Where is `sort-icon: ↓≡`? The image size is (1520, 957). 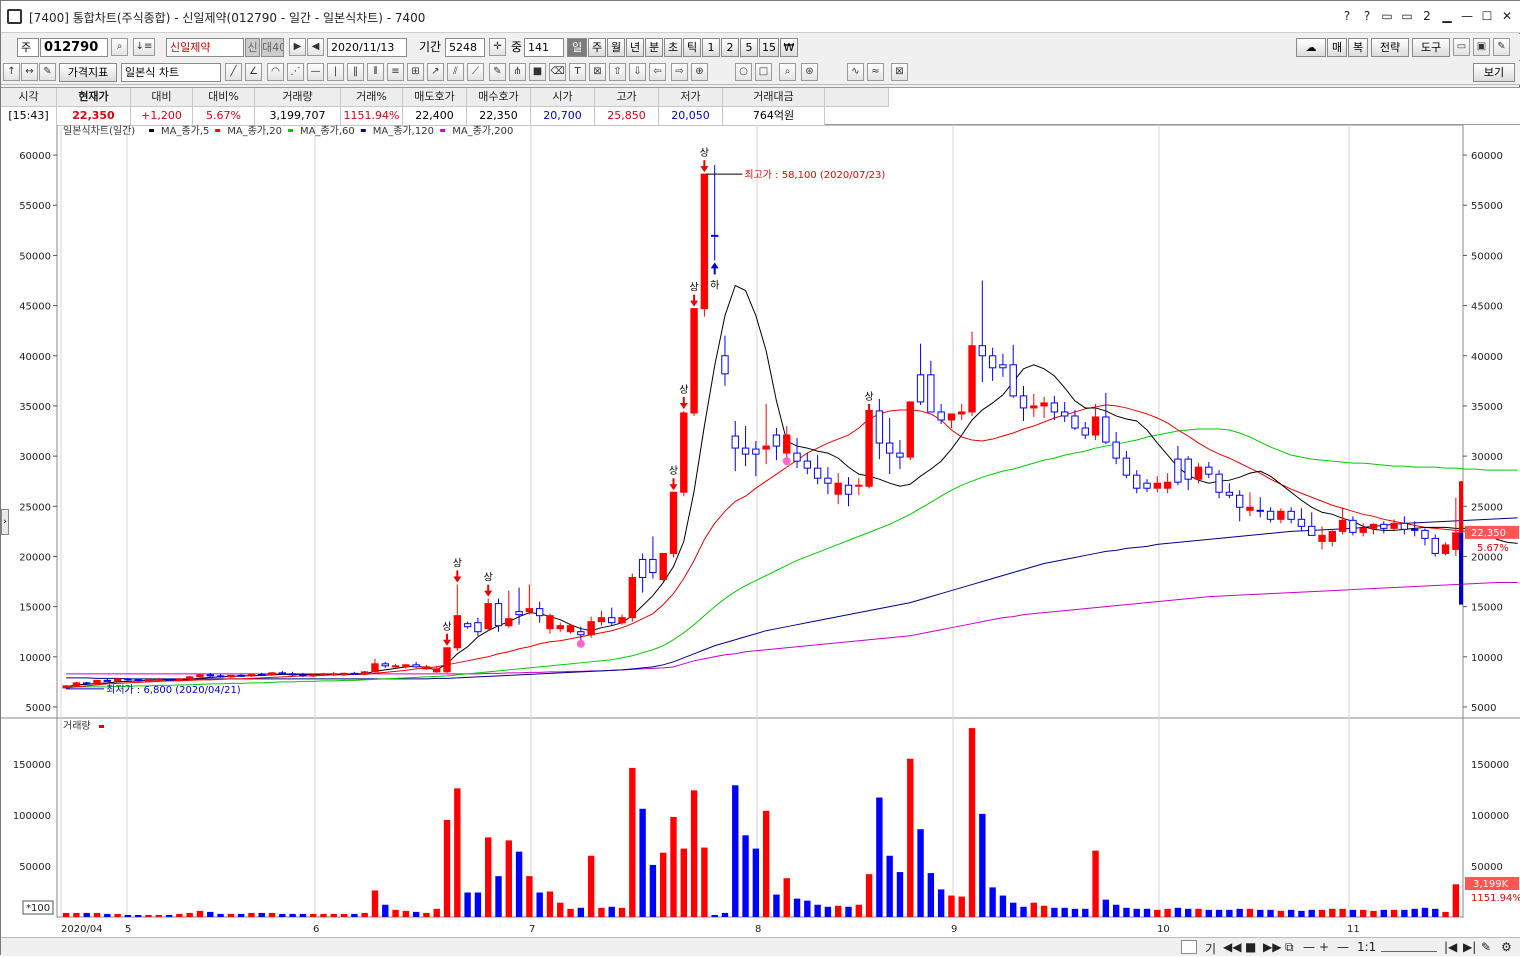 sort-icon: ↓≡ is located at coordinates (144, 47).